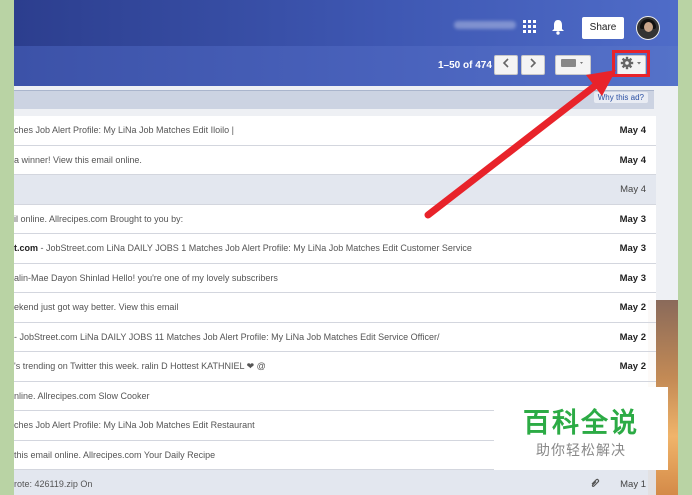  I want to click on watermark-subtitle: 助你轻松解决, so click(581, 450).